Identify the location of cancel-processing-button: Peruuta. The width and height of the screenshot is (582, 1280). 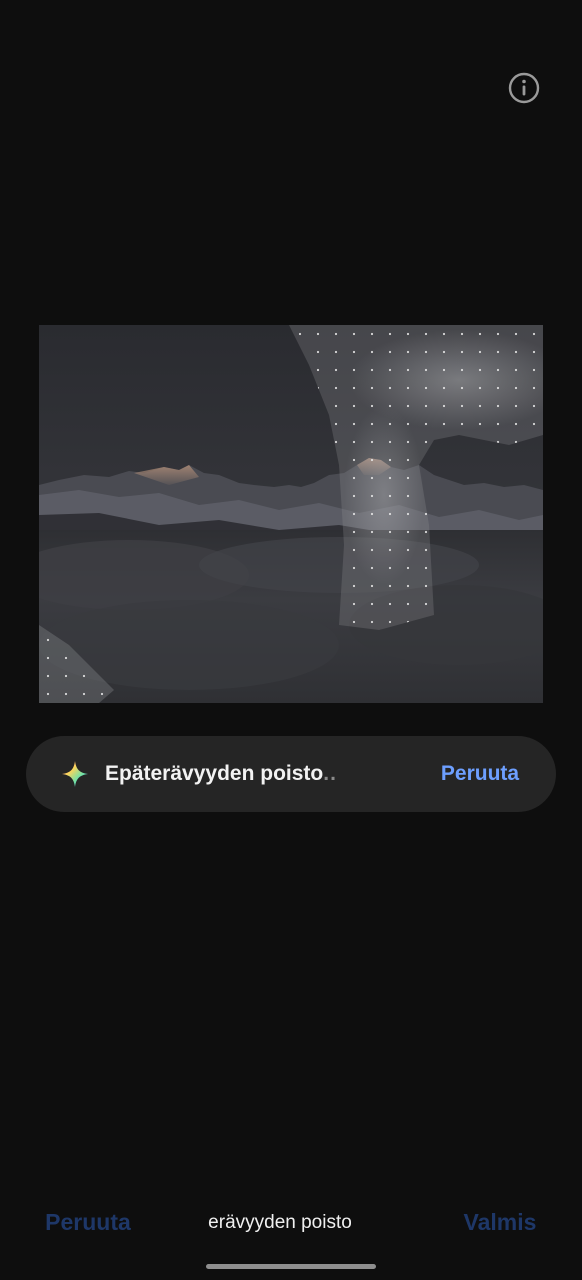
(480, 774).